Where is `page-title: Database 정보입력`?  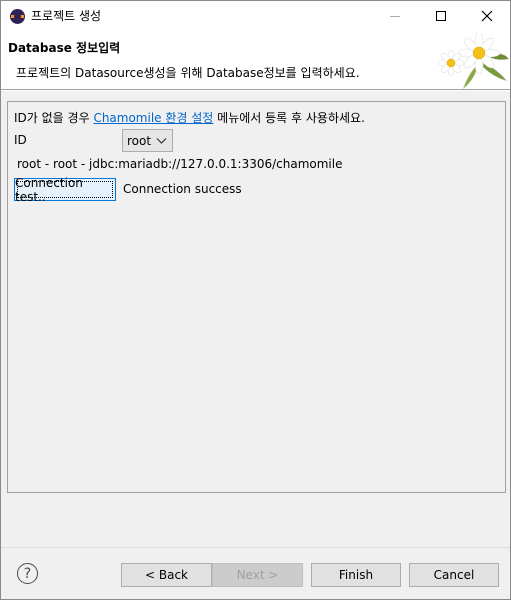
page-title: Database 정보입력 is located at coordinates (64, 48).